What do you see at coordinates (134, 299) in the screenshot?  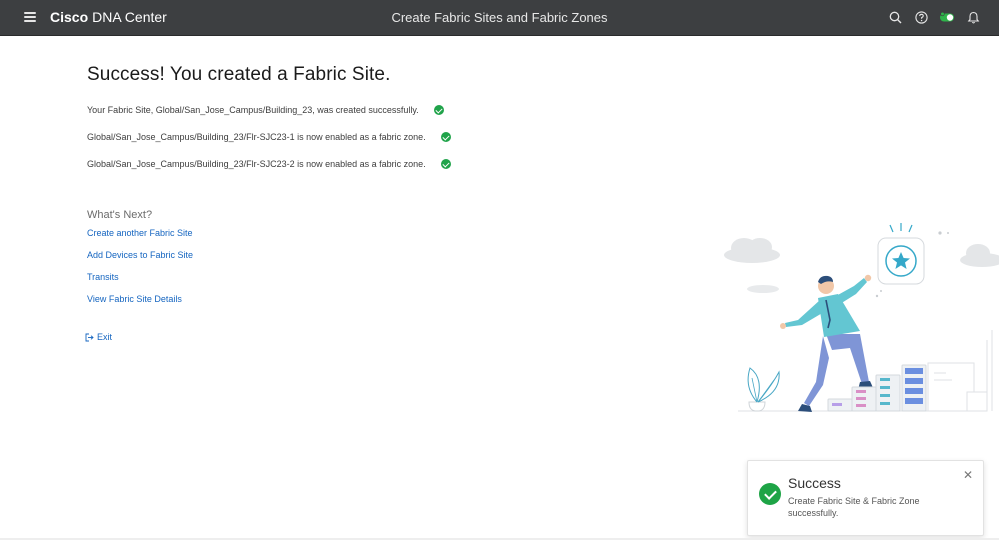 I see `view-fabric-site-details-link: View Fabric Site Details` at bounding box center [134, 299].